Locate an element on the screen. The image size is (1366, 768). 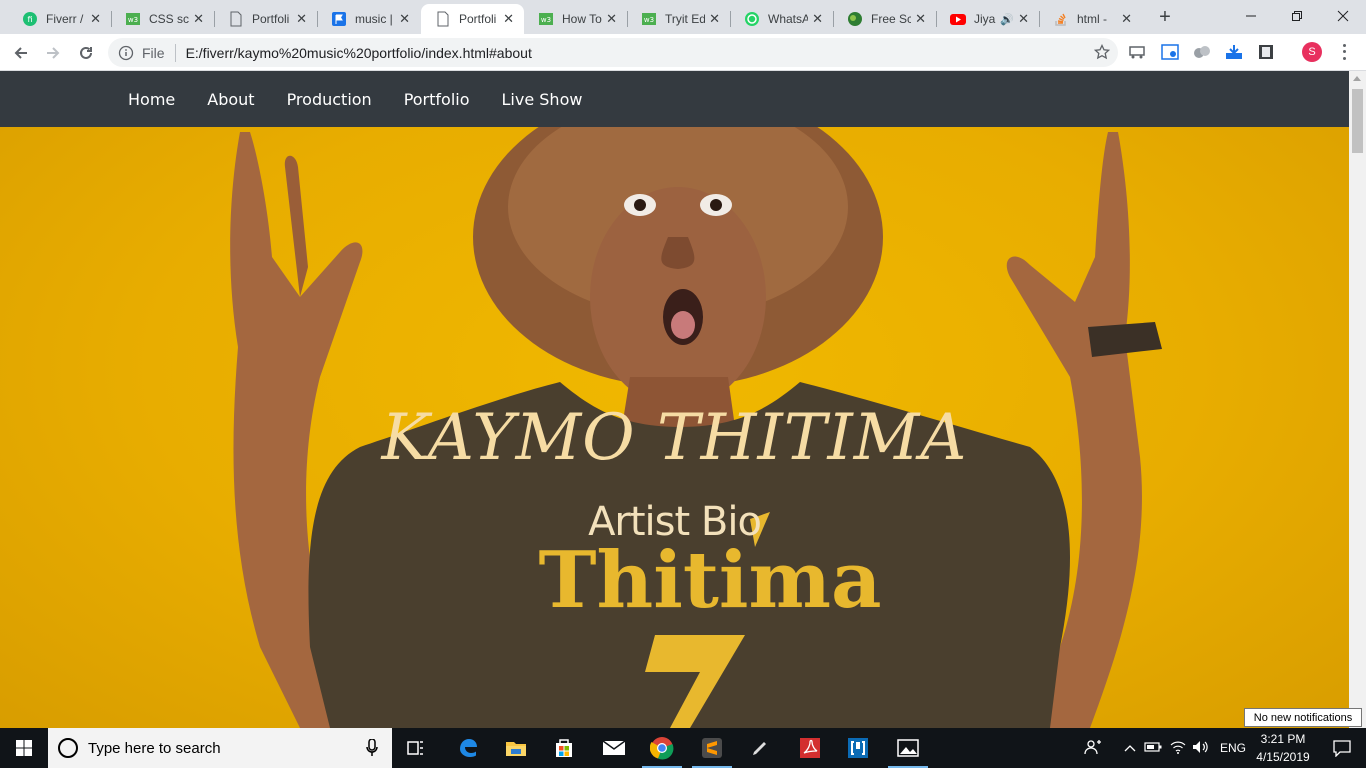
tab-youtube: Jiya 🔊 ✕ is located at coordinates (988, 19).